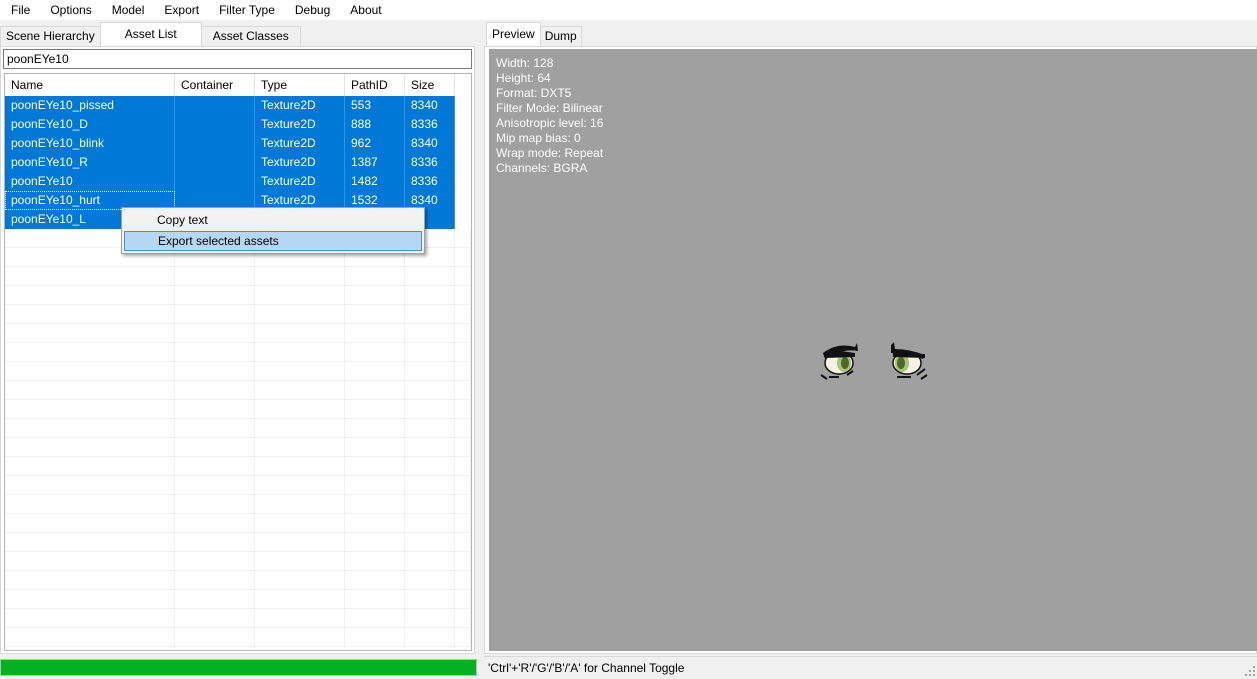 Image resolution: width=1257 pixels, height=679 pixels. What do you see at coordinates (874, 361) in the screenshot?
I see `eyes-texture-image` at bounding box center [874, 361].